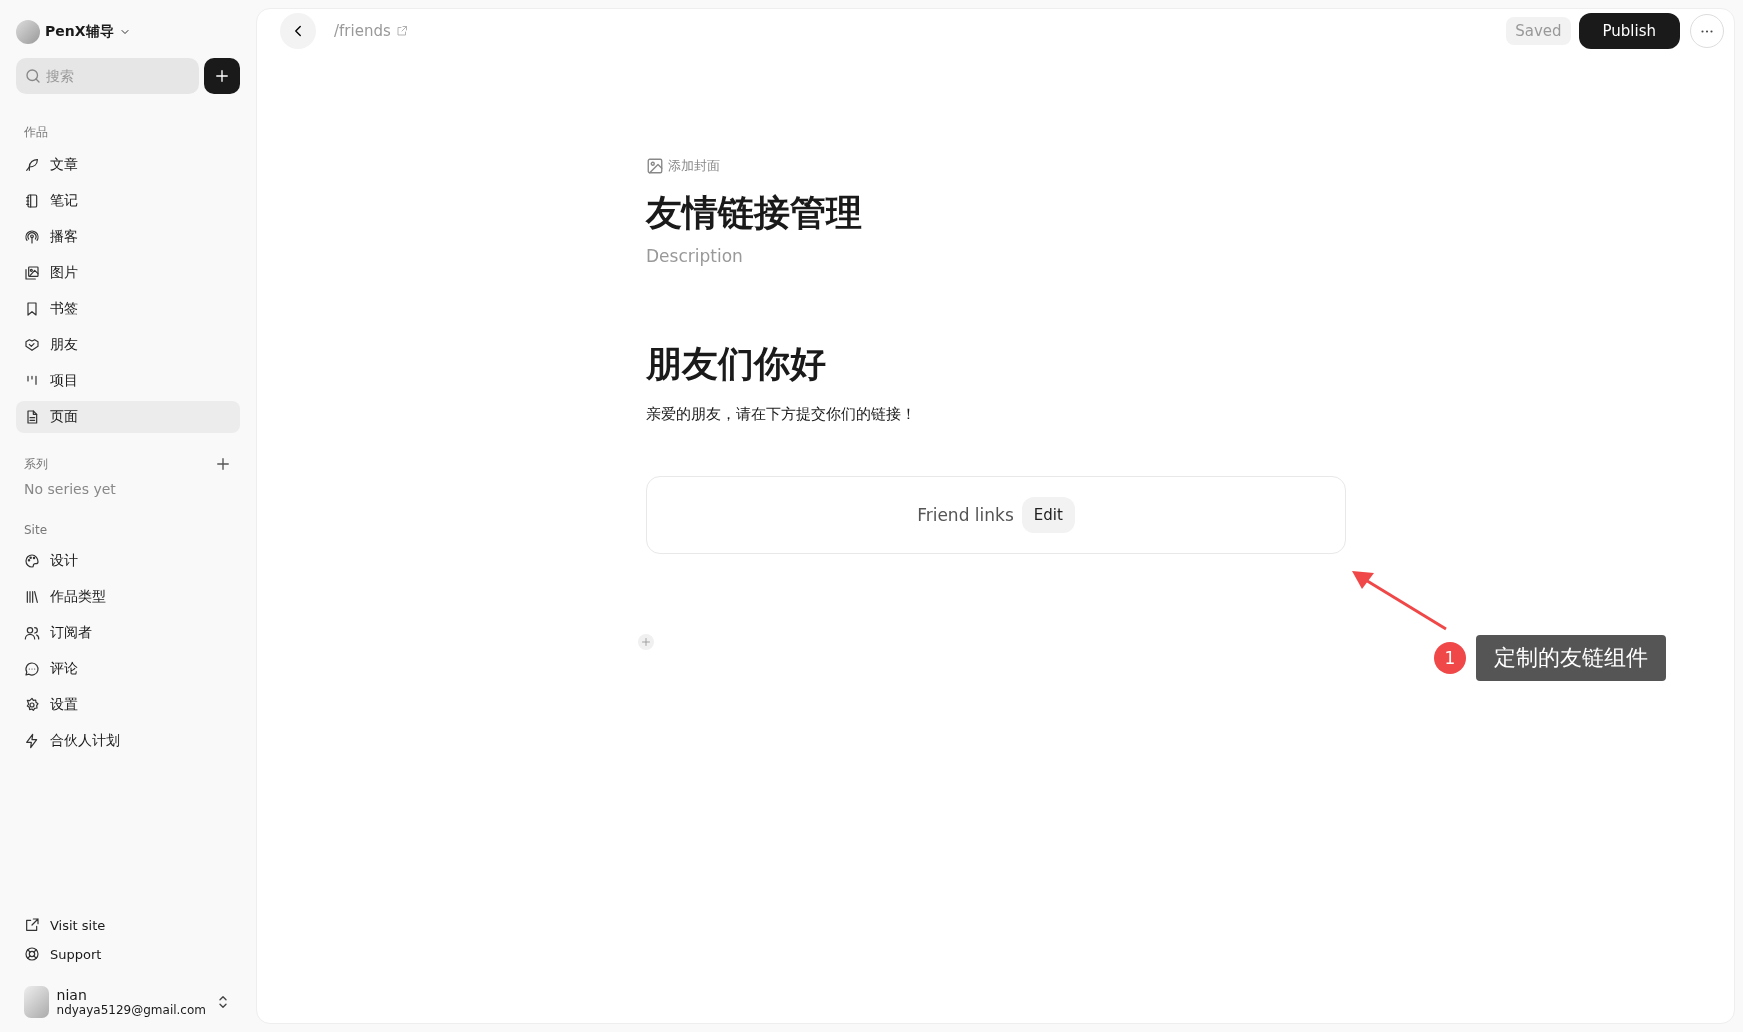 This screenshot has height=1032, width=1743. What do you see at coordinates (32, 417) in the screenshot?
I see `file-text-icon` at bounding box center [32, 417].